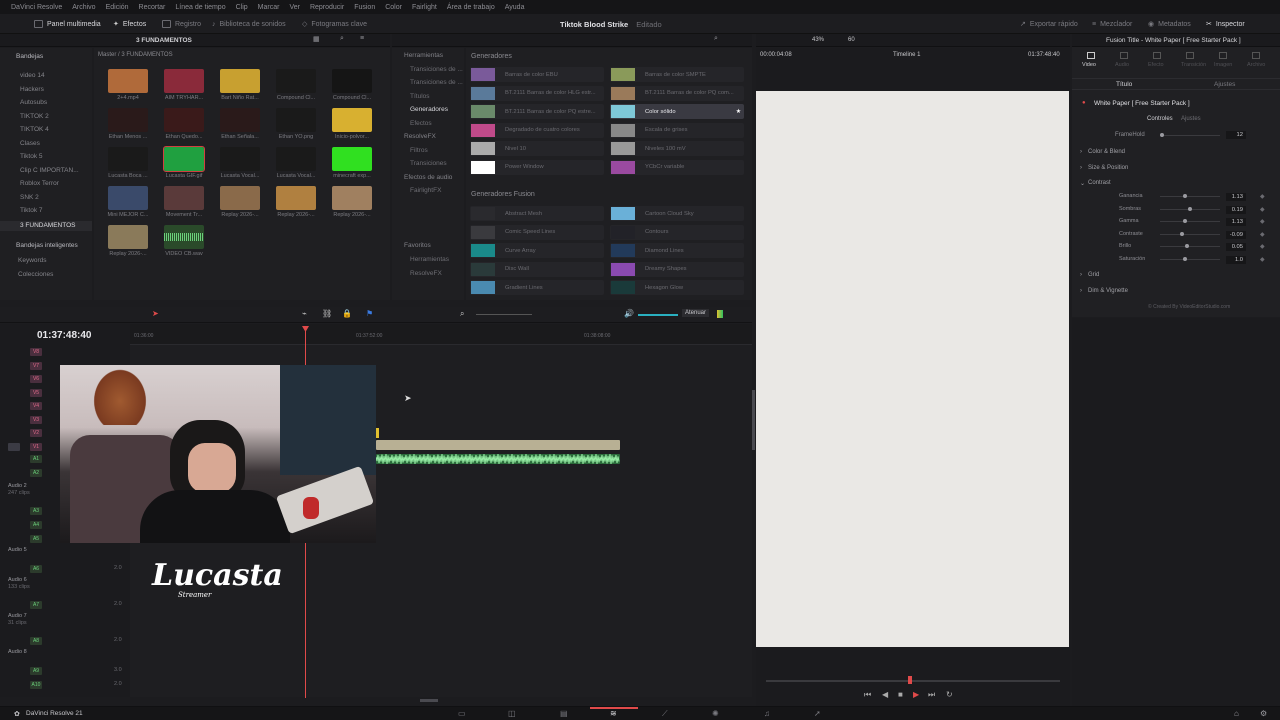  What do you see at coordinates (36, 406) in the screenshot?
I see `video-track-label: V4` at bounding box center [36, 406].